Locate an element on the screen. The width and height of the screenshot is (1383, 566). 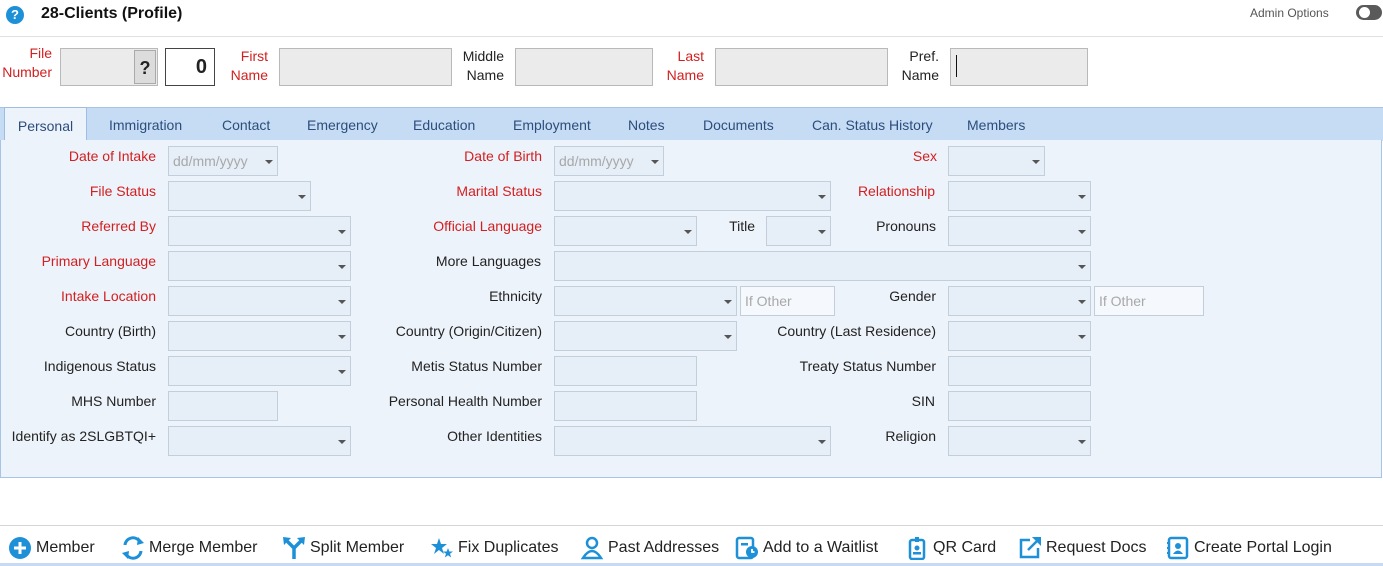
date-of-intake-picker: dd/mm/yyyy is located at coordinates (223, 161).